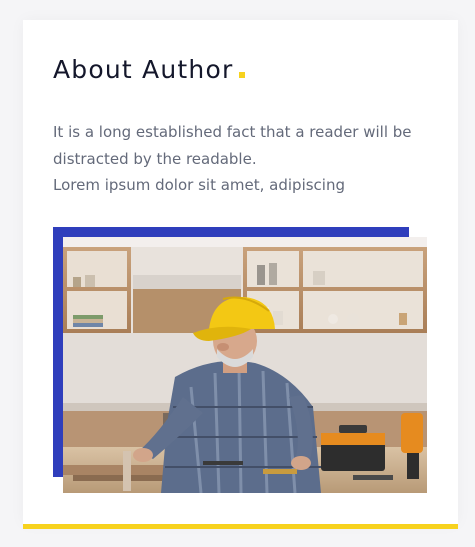 Image resolution: width=475 pixels, height=547 pixels. What do you see at coordinates (143, 69) in the screenshot?
I see `widget-title: About Author` at bounding box center [143, 69].